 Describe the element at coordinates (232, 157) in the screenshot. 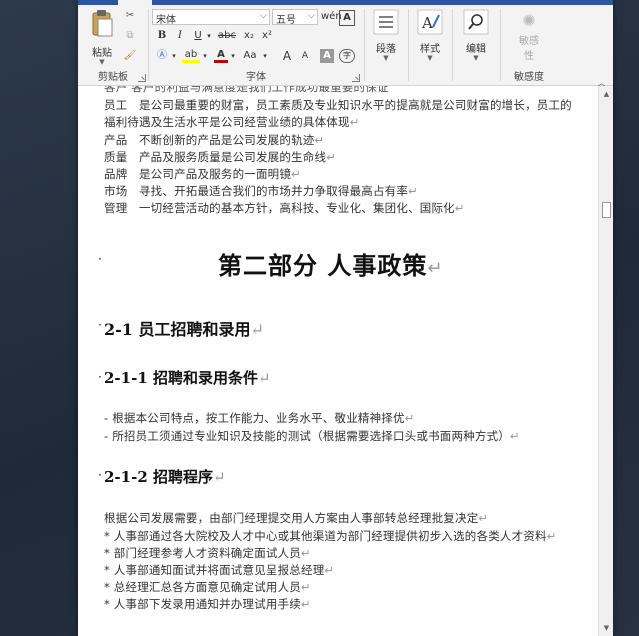

I see `value-text: 产品及服务质量是公司发展的生命线` at that location.